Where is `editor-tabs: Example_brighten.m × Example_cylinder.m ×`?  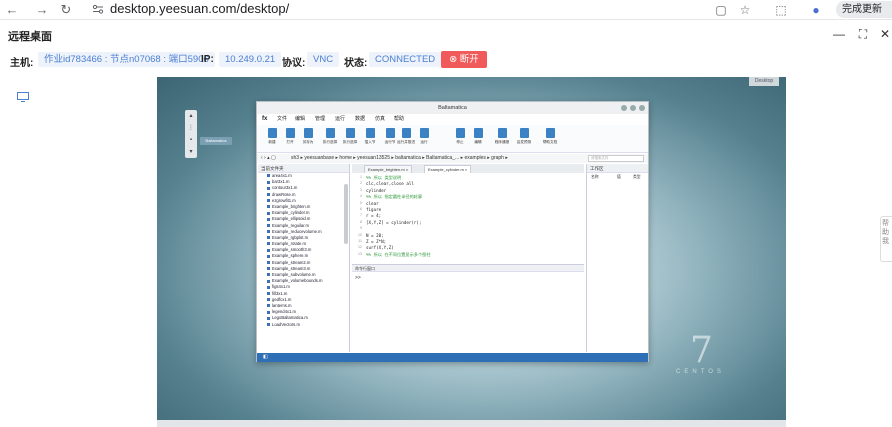
editor-tabs: Example_brighten.m × Example_cylinder.m × is located at coordinates (468, 168).